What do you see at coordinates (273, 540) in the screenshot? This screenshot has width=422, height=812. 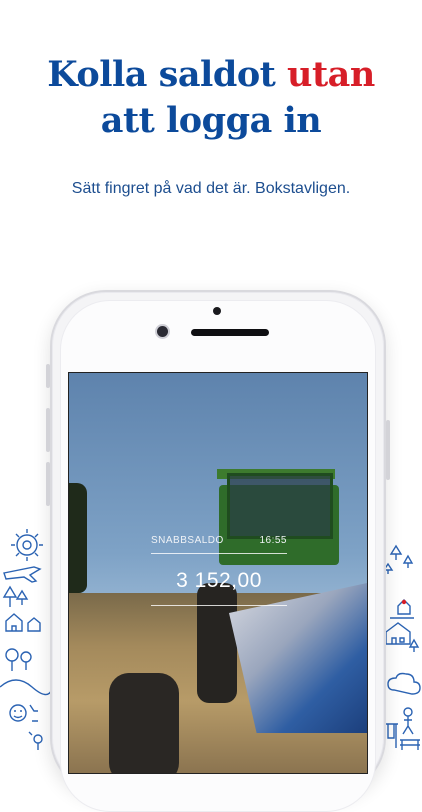 I see `balance-timestamp: 16:55` at bounding box center [273, 540].